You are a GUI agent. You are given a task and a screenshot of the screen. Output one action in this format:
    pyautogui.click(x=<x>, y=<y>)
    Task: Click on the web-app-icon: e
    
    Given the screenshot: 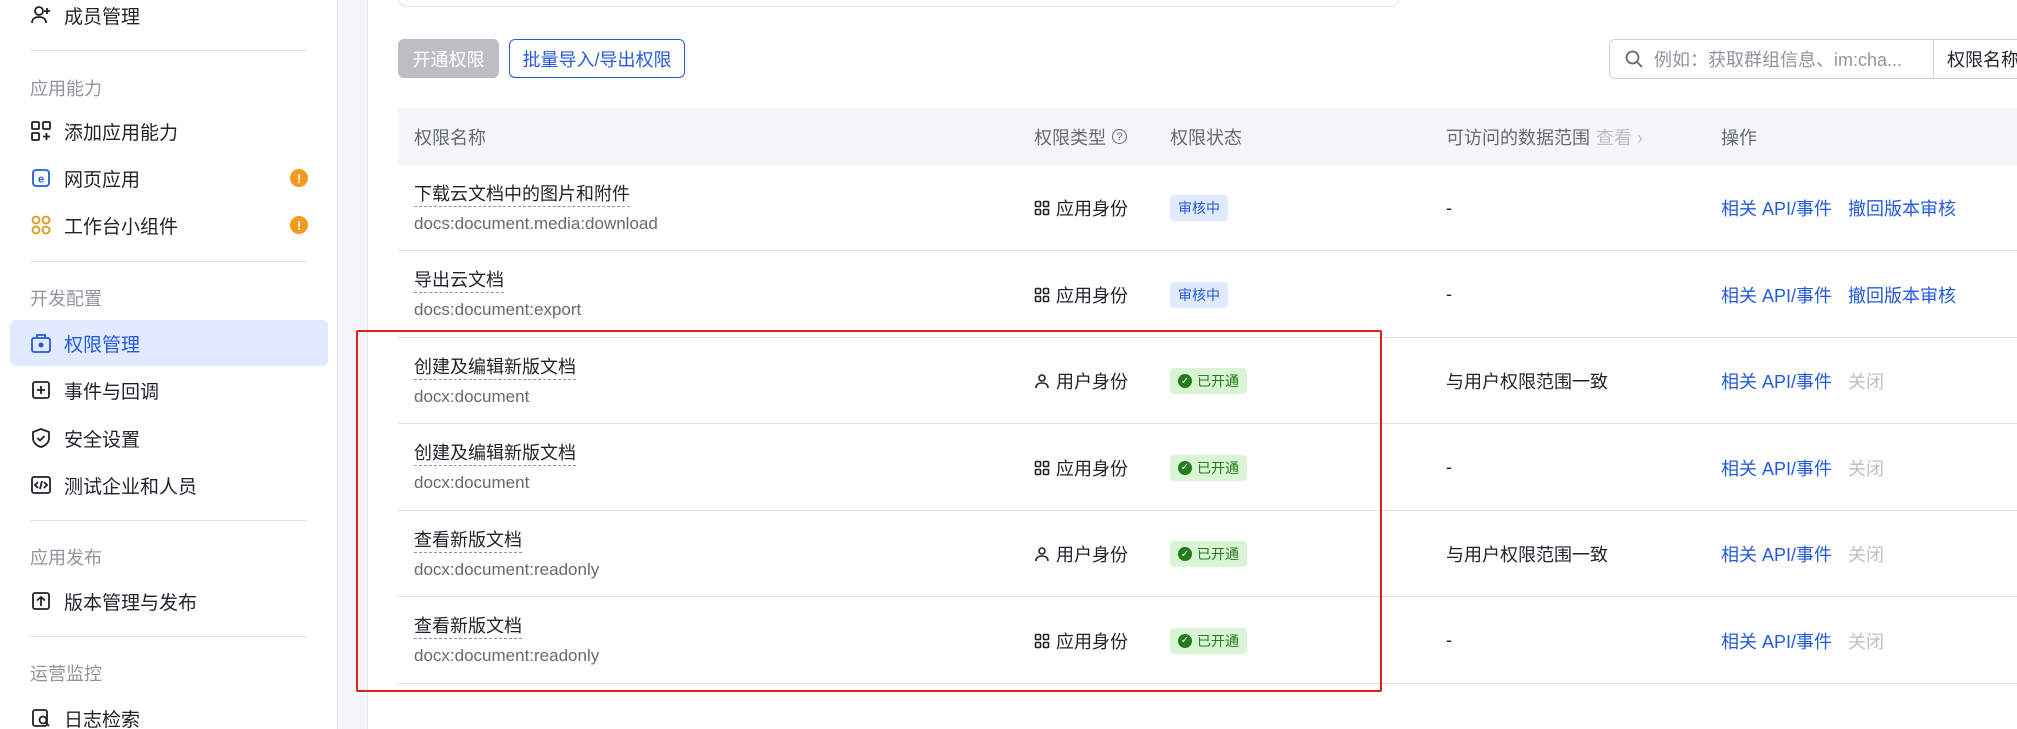 What is the action you would take?
    pyautogui.click(x=41, y=178)
    